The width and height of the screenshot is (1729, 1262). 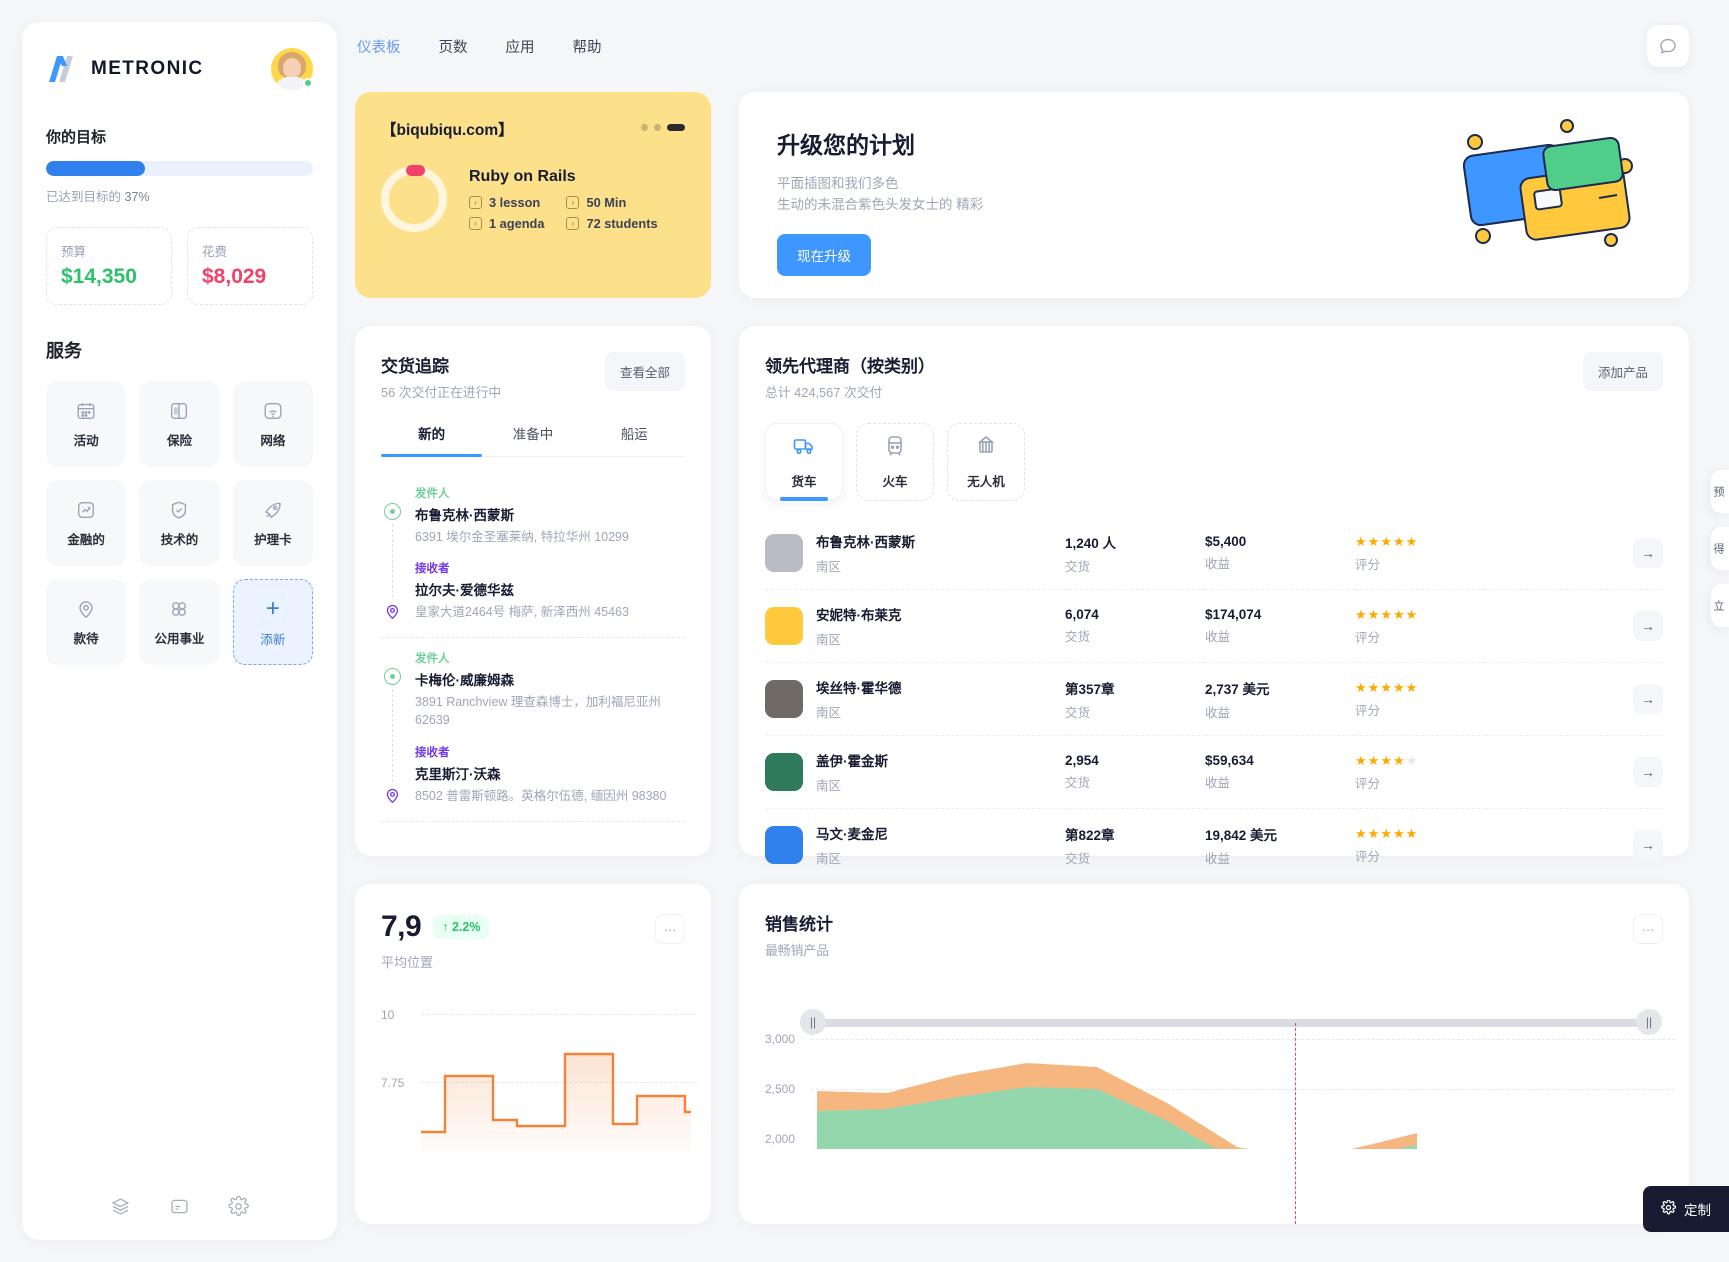 What do you see at coordinates (663, 124) in the screenshot?
I see `carousel-dots` at bounding box center [663, 124].